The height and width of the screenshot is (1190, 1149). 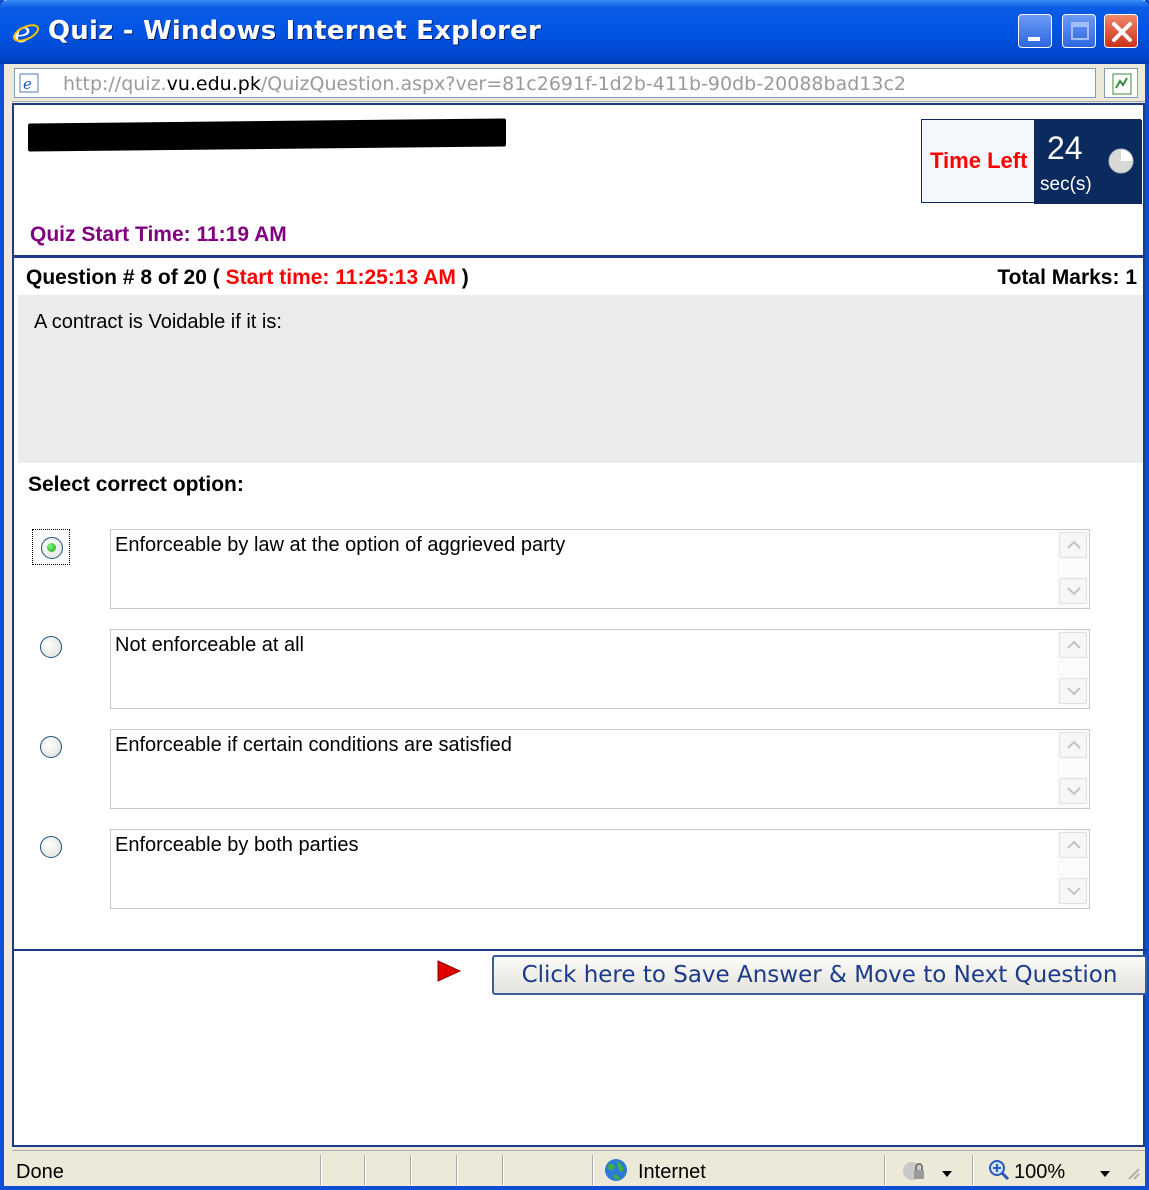 What do you see at coordinates (578, 1168) in the screenshot?
I see `status-bar: Done Internet 100%` at bounding box center [578, 1168].